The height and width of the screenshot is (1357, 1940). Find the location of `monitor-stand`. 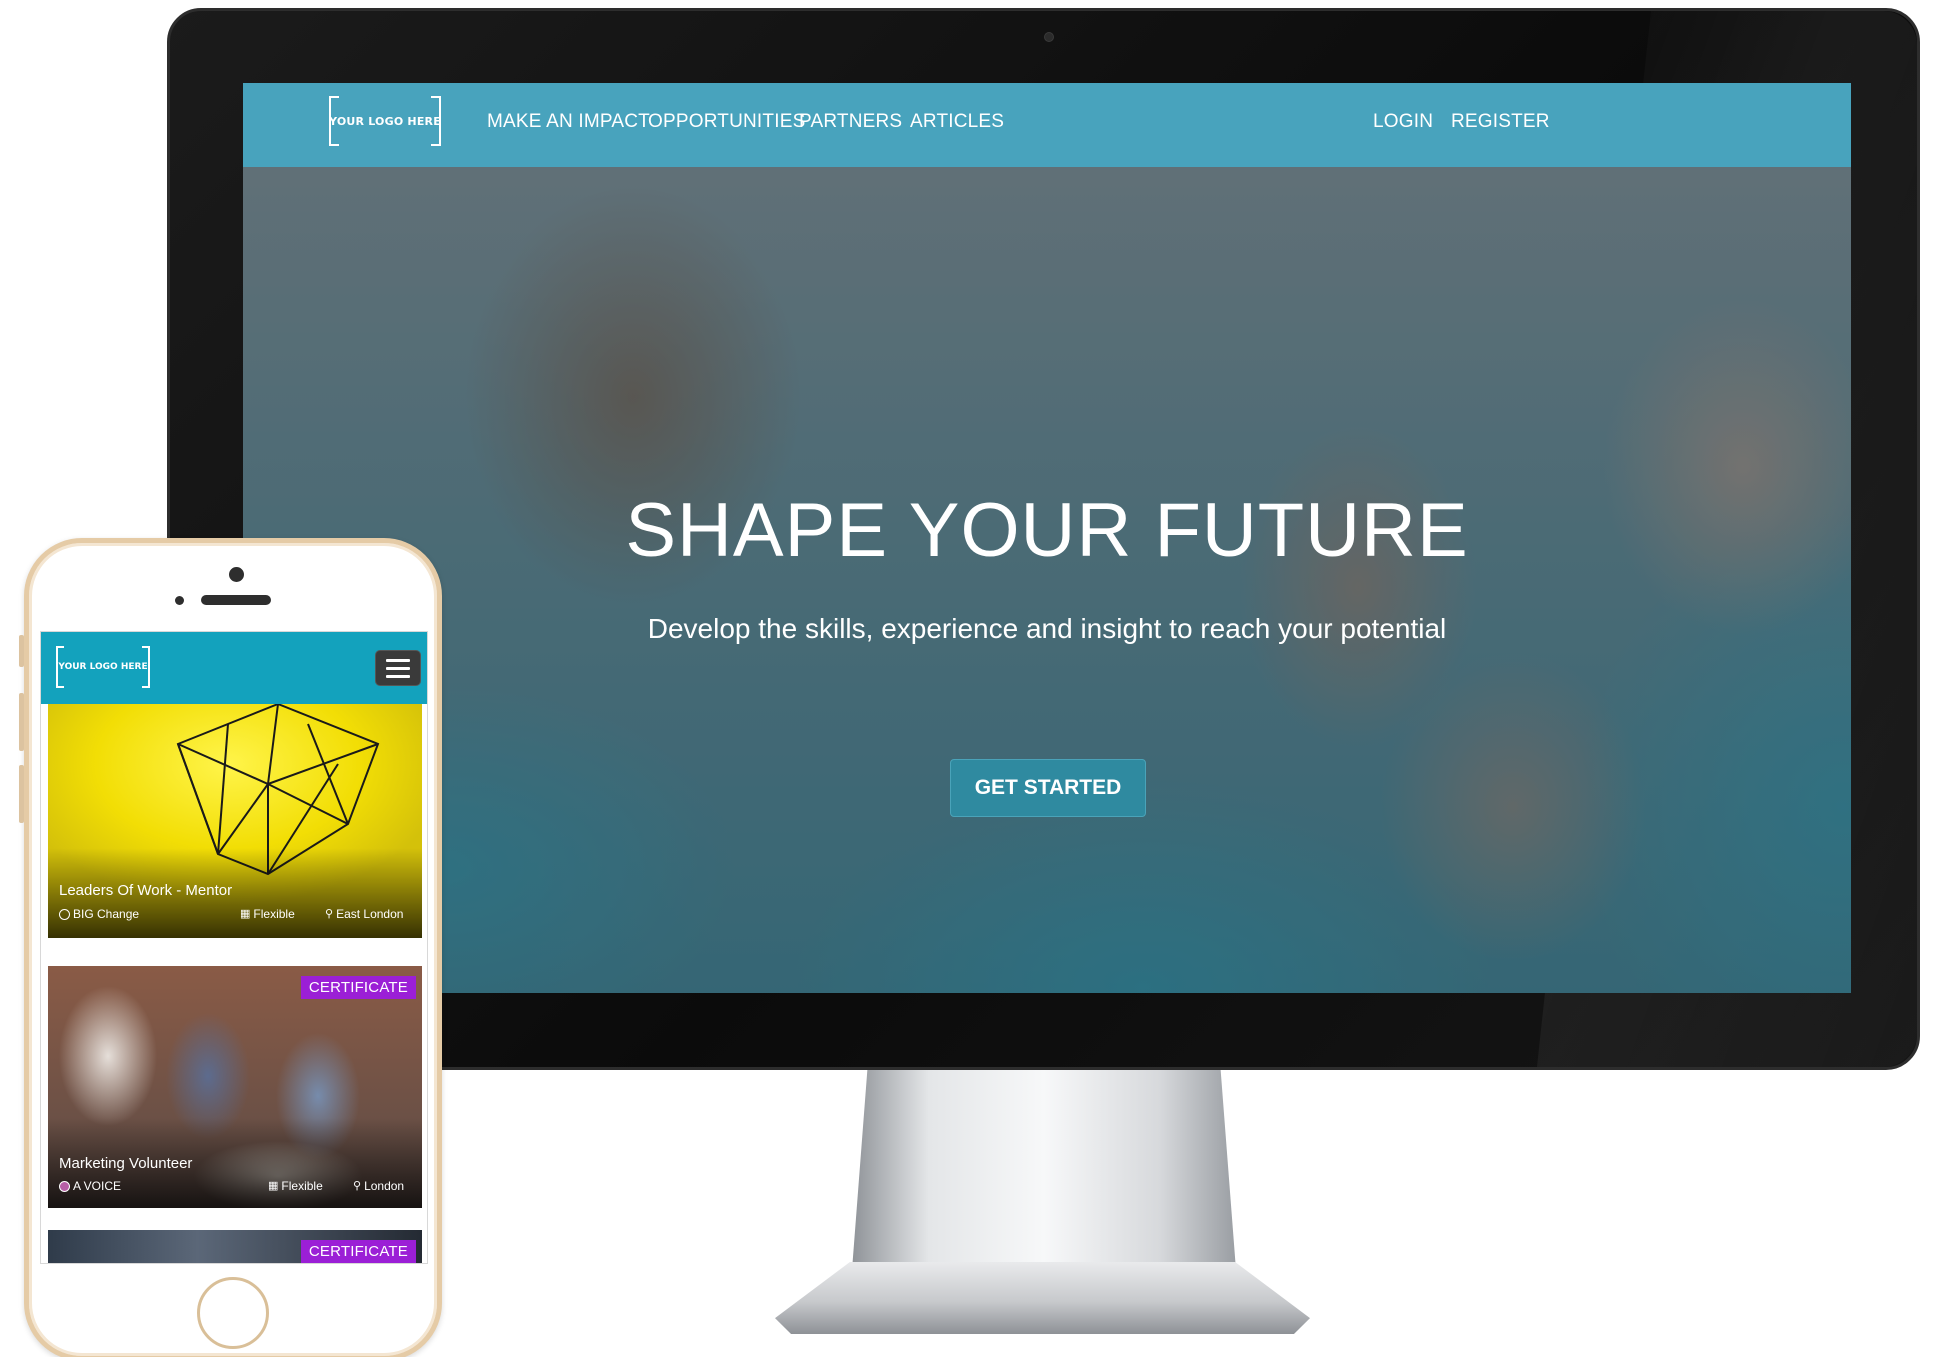

monitor-stand is located at coordinates (1044, 1170).